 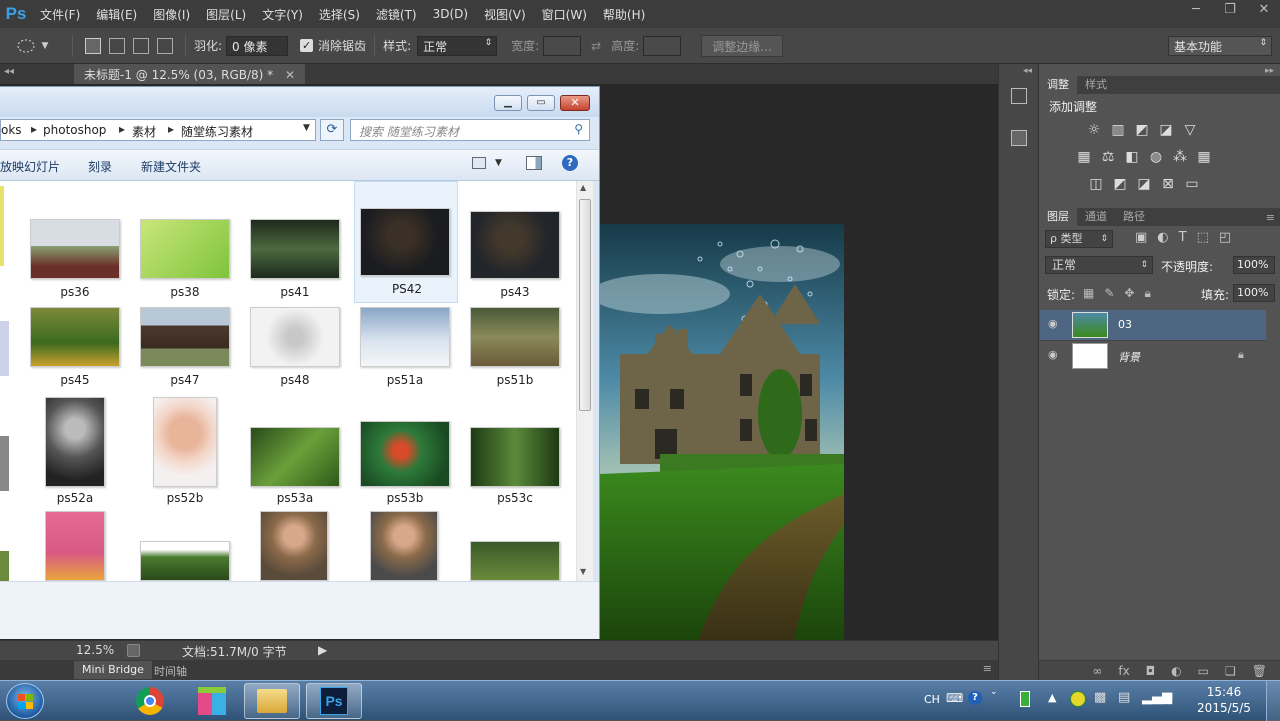 I want to click on selective-color-icon: ⊠, so click(x=1168, y=184).